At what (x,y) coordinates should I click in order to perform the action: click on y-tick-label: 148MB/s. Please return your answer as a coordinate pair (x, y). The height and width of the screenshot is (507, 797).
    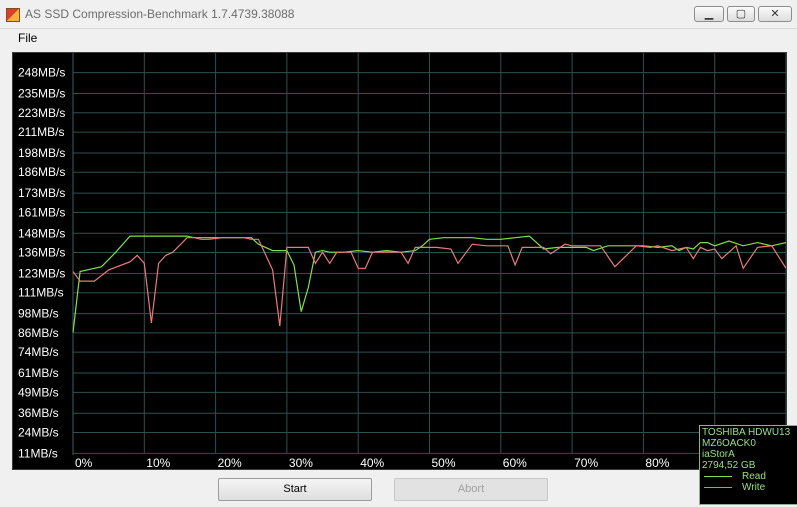
    Looking at the image, I should click on (41, 233).